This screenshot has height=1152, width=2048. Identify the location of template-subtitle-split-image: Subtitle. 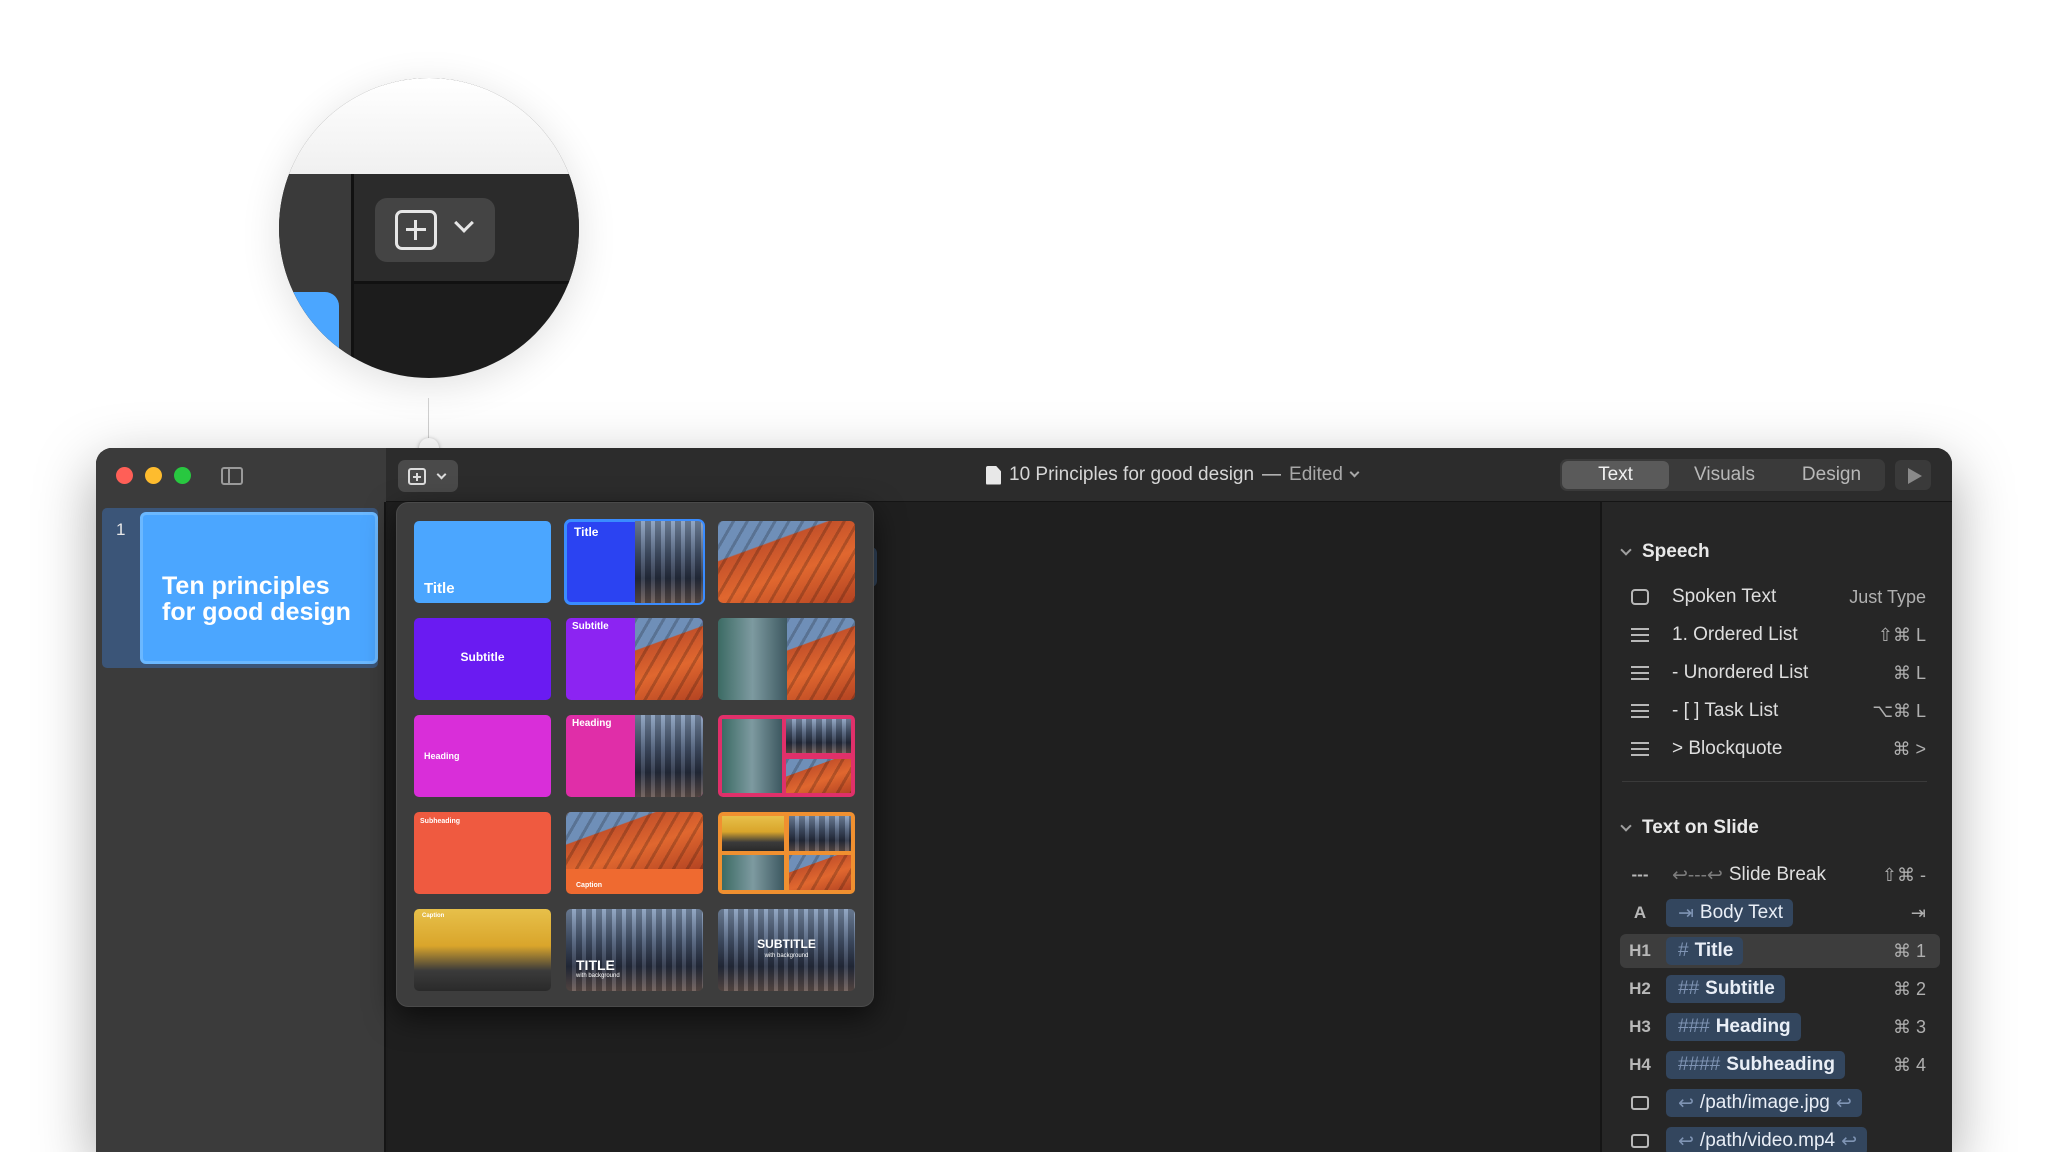
(634, 659).